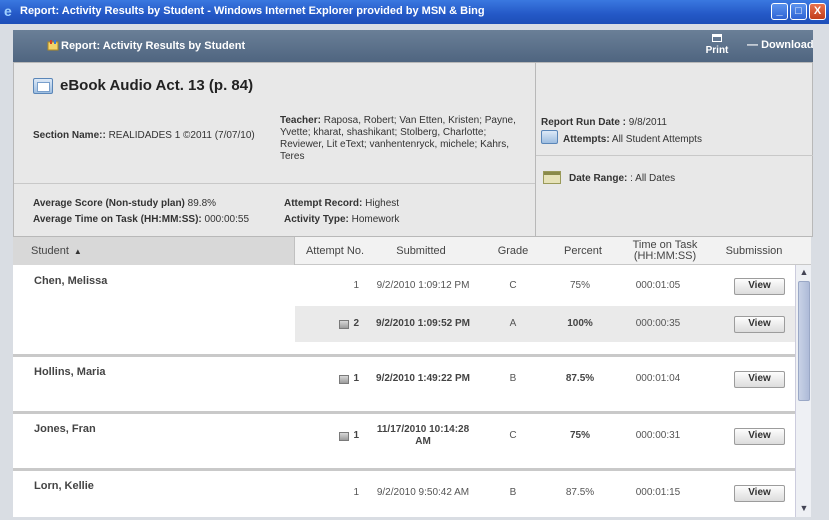 This screenshot has height=520, width=829. I want to click on scrollbar-thumb, so click(804, 341).